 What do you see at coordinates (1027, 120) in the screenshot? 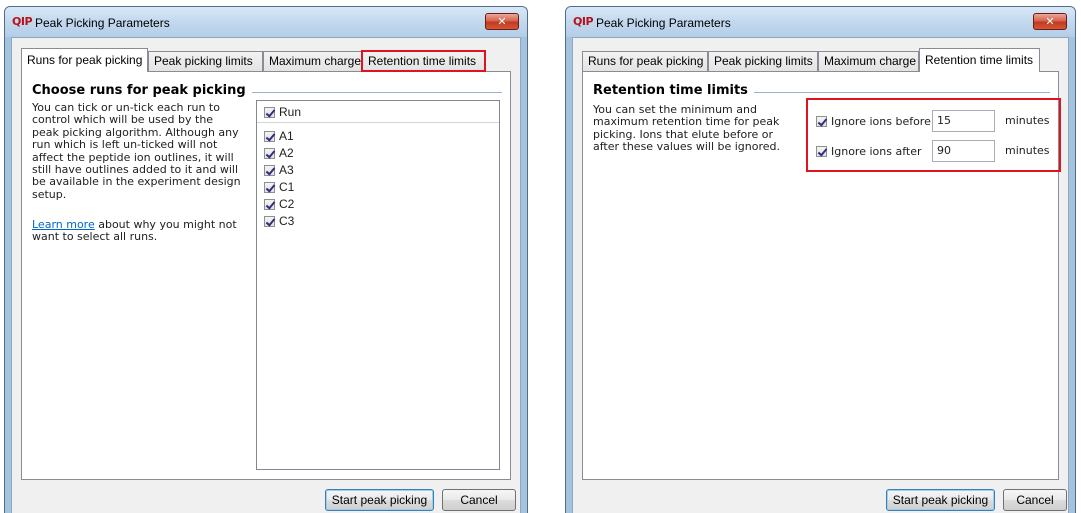
I see `ignore-before-unit: minutes` at bounding box center [1027, 120].